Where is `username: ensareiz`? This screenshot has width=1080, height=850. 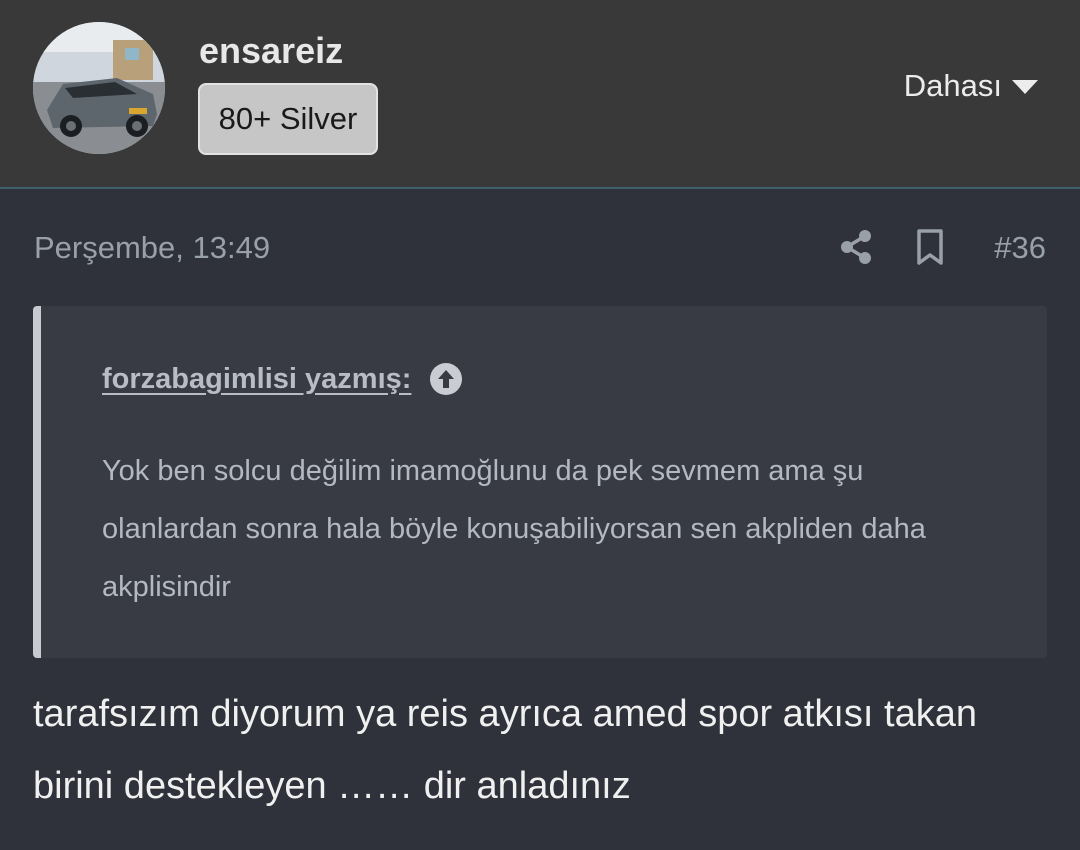
username: ensareiz is located at coordinates (271, 51).